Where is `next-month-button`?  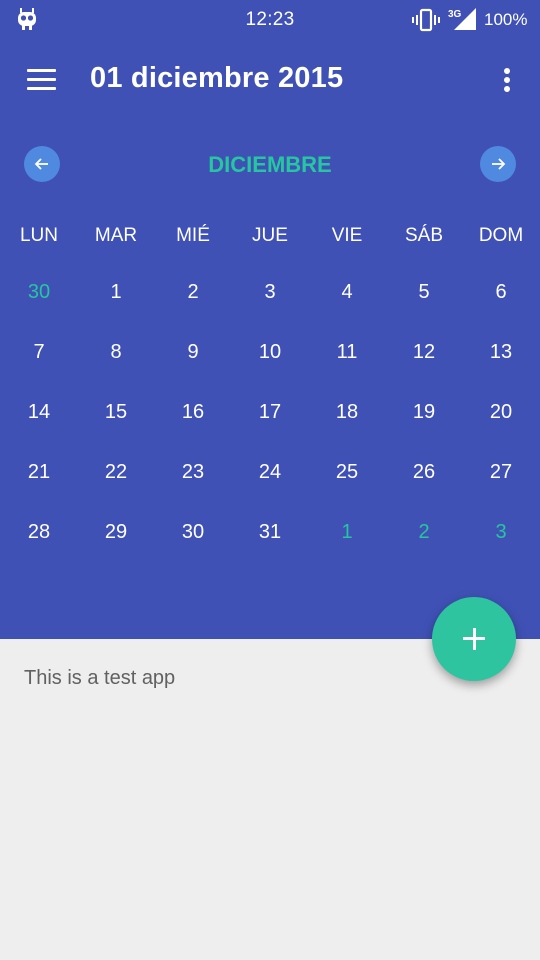
next-month-button is located at coordinates (498, 164).